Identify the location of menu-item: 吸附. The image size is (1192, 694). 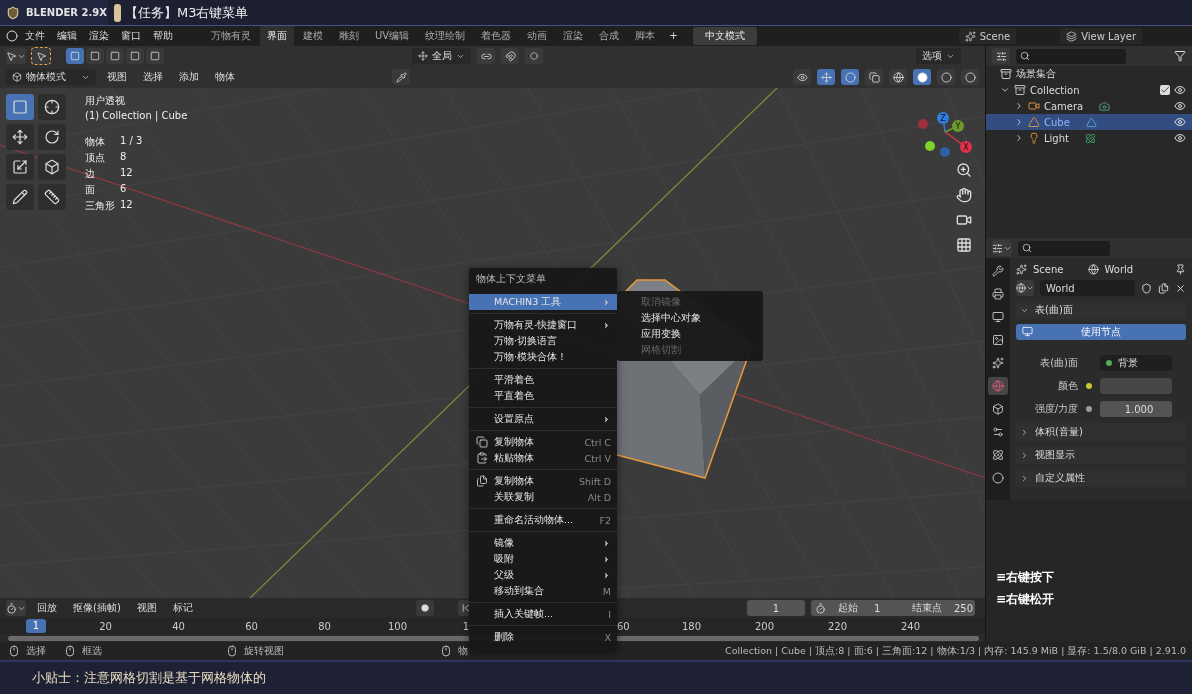
(543, 559).